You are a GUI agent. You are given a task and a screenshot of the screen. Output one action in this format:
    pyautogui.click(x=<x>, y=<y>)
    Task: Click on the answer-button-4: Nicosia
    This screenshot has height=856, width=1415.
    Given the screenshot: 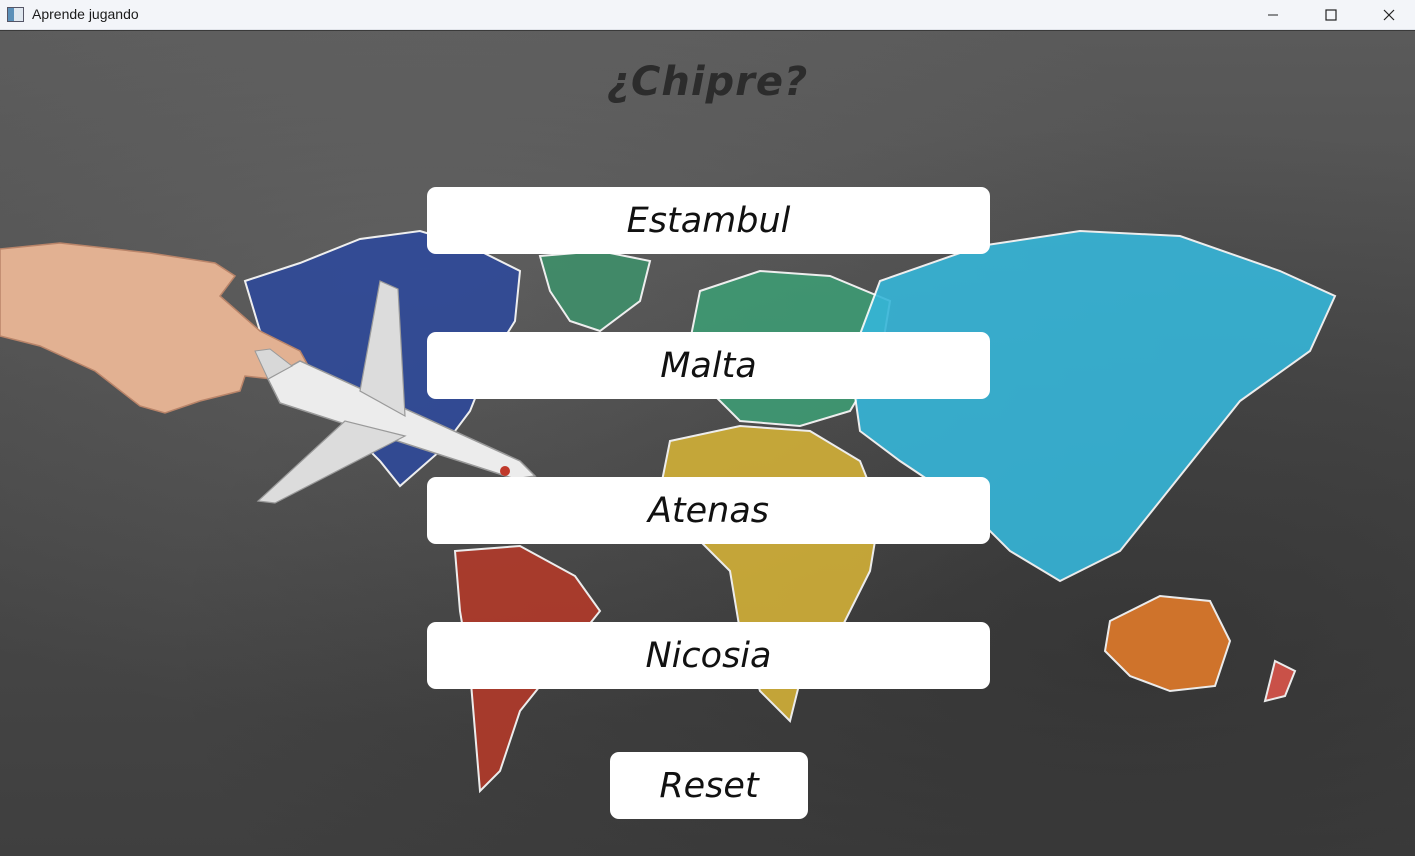 What is the action you would take?
    pyautogui.click(x=708, y=655)
    